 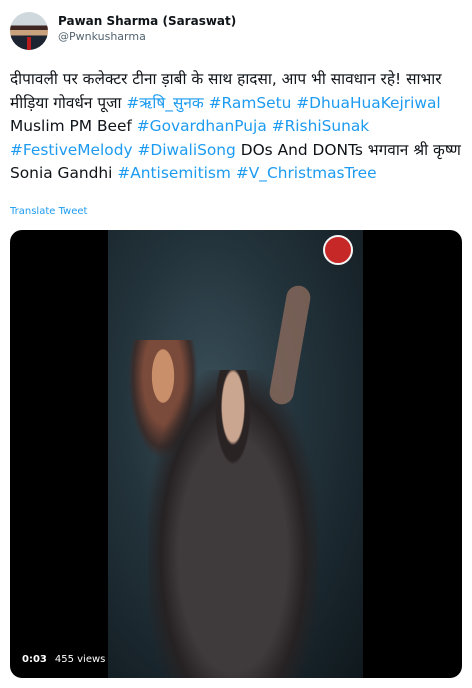 I want to click on tweet-text-segment: Muslim PM Beef, so click(x=73, y=126).